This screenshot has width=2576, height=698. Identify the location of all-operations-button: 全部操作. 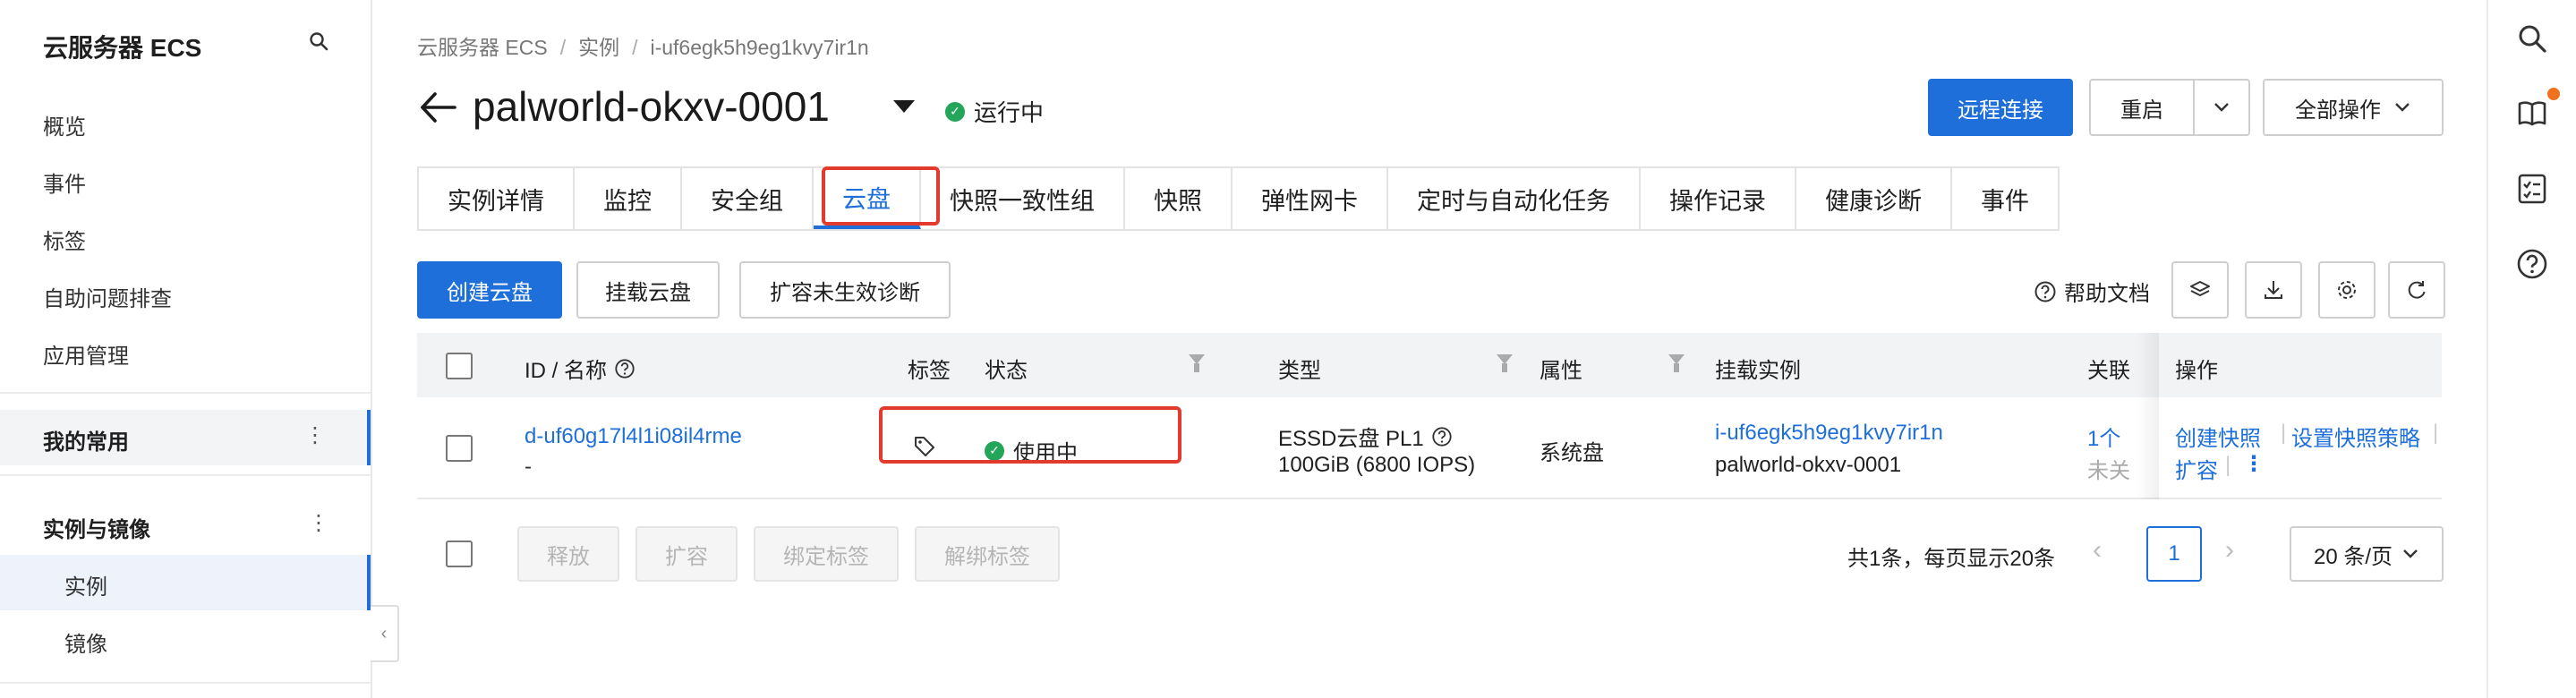
(2353, 108).